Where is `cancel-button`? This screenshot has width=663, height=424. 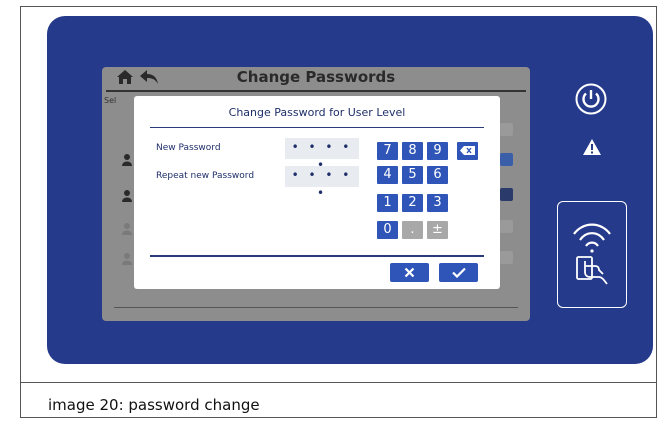
cancel-button is located at coordinates (409, 272).